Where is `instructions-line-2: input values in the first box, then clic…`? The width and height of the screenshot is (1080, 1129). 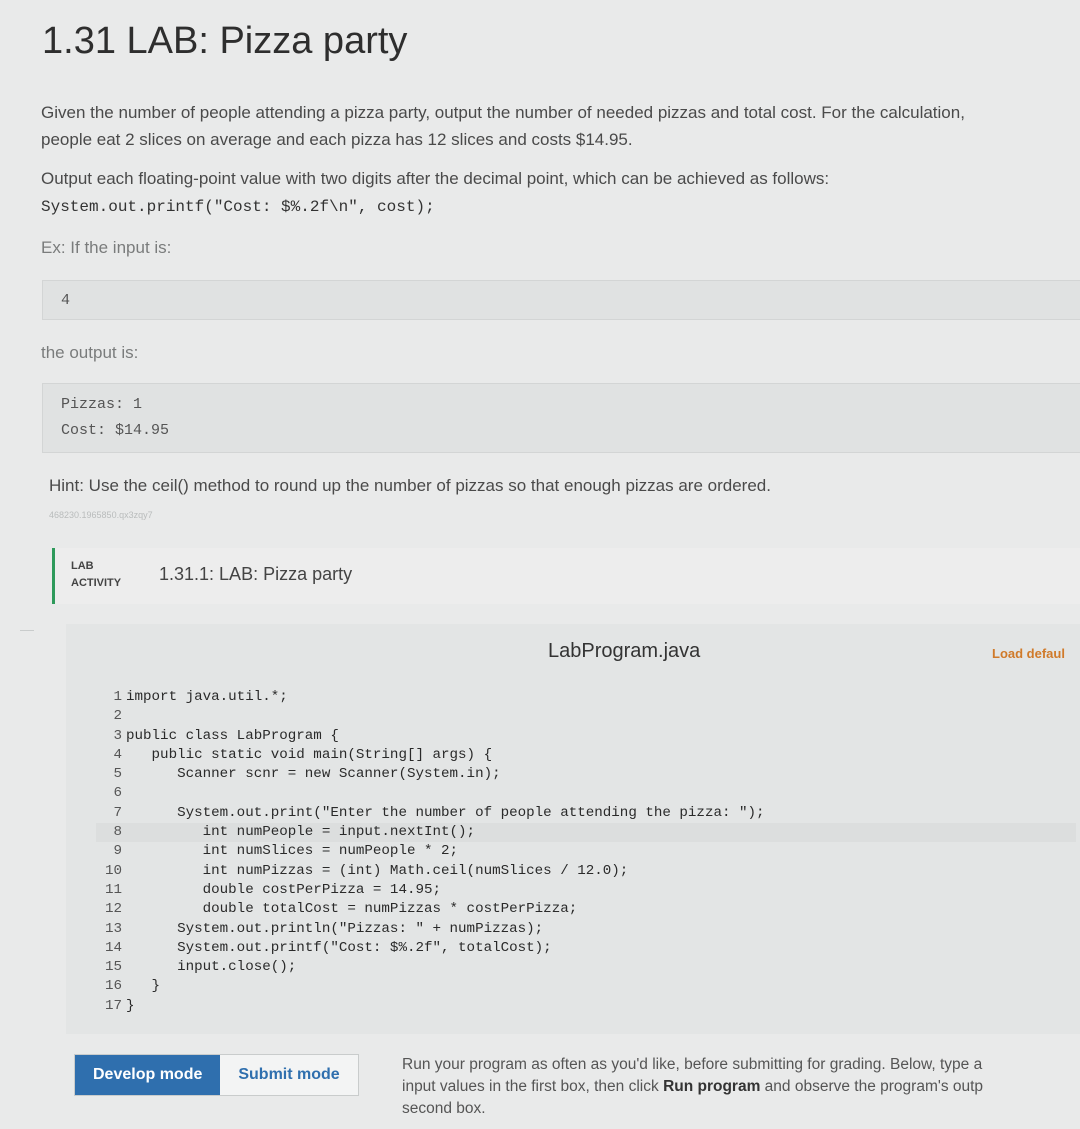
instructions-line-2: input values in the first box, then clic… is located at coordinates (737, 1087).